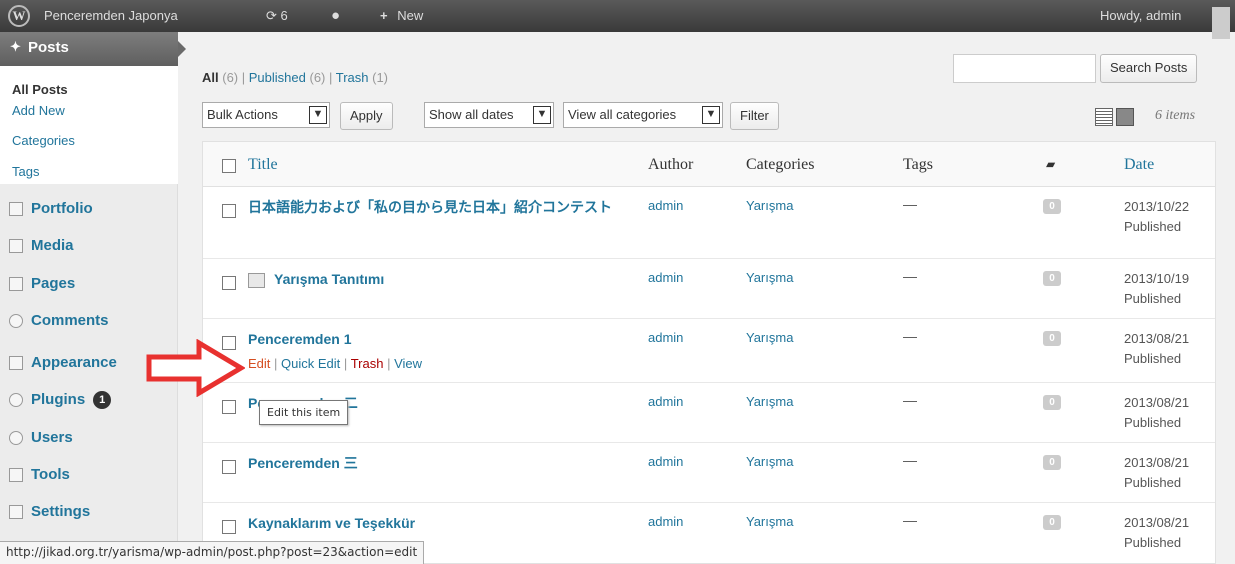 This screenshot has height=564, width=1235. I want to click on post-title-link: Yarışma Tanıtımı, so click(445, 279).